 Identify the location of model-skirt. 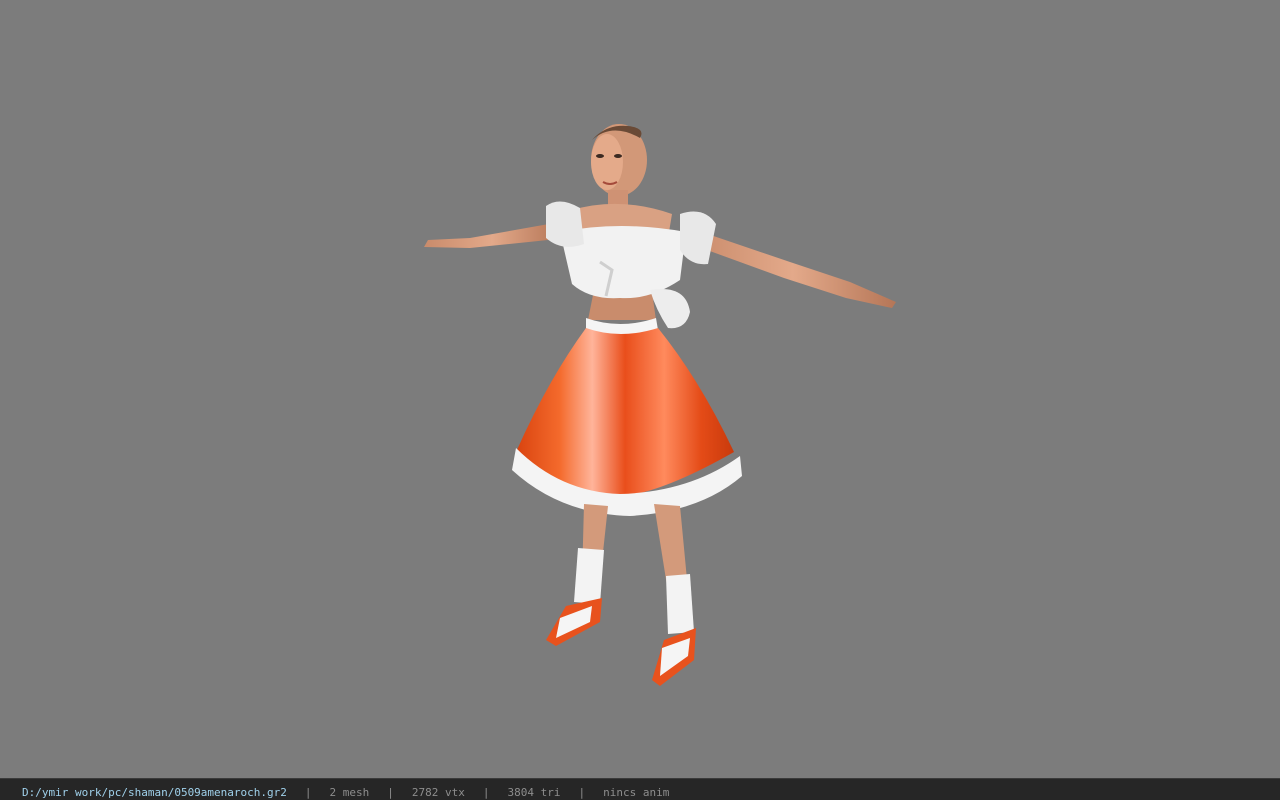
(627, 422).